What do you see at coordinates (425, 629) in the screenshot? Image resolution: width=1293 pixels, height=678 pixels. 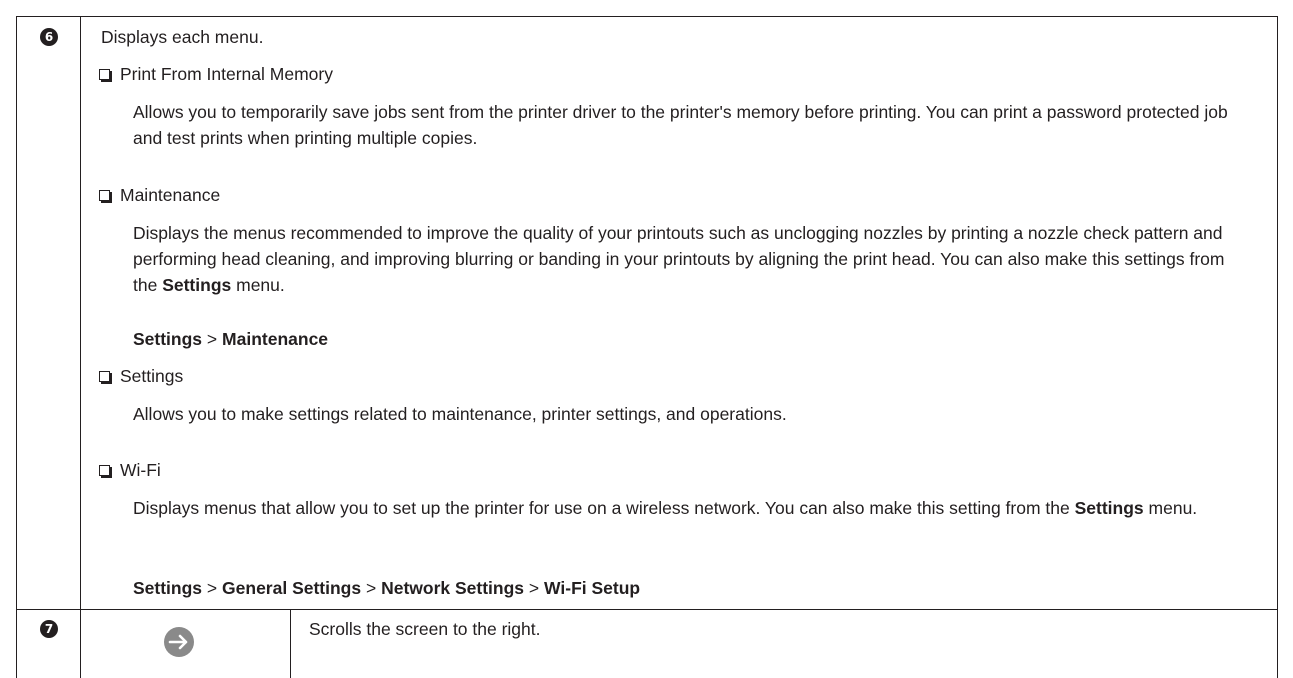 I see `row-7-description: Scrolls the screen to the right.` at bounding box center [425, 629].